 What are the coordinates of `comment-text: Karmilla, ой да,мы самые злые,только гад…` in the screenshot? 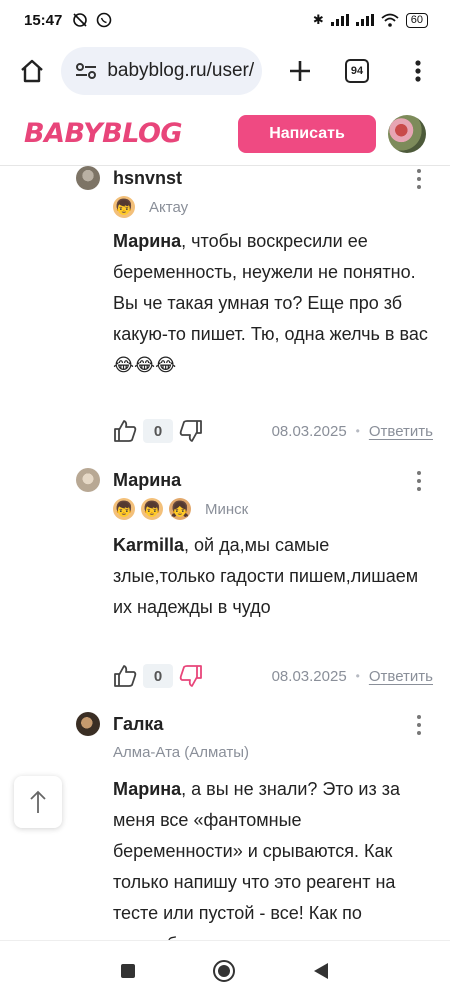 It's located at (266, 576).